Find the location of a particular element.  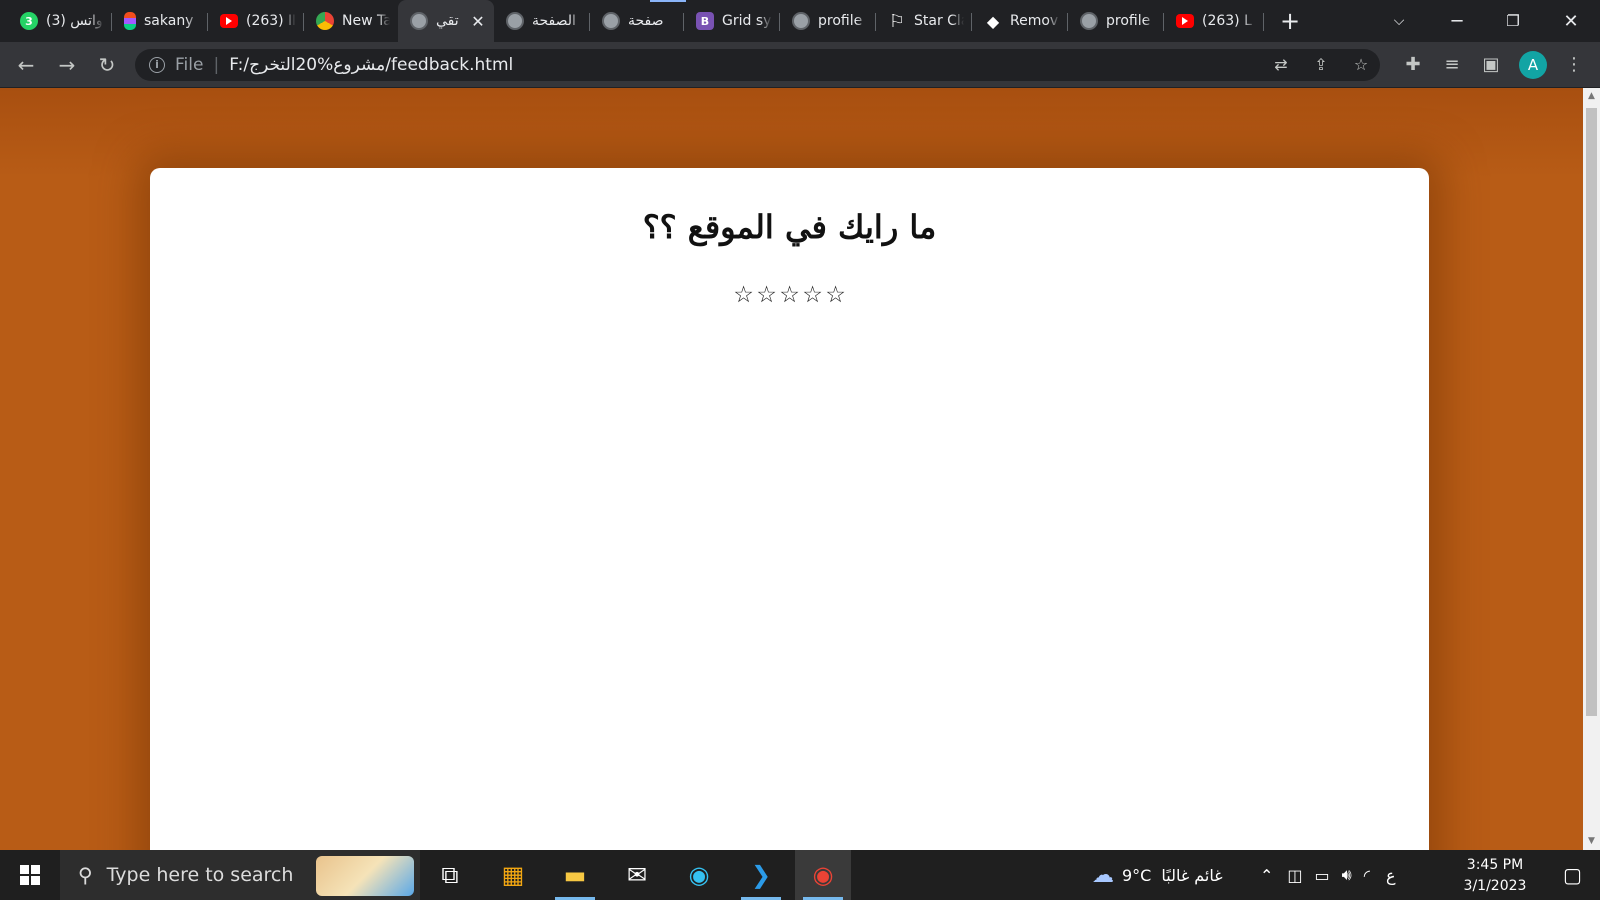

windows-logo-icon is located at coordinates (30, 875).